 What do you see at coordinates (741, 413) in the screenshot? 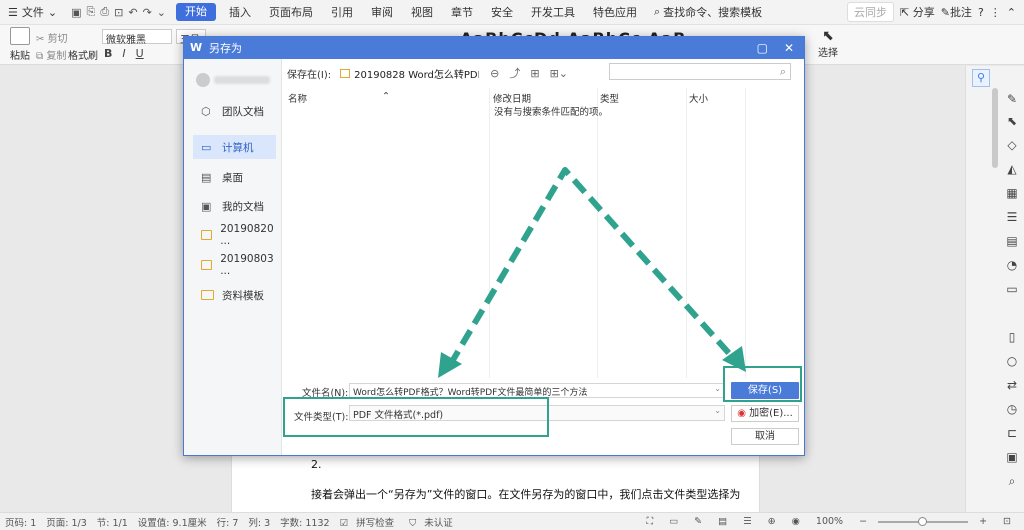
I see `lock-icon: ◉` at bounding box center [741, 413].